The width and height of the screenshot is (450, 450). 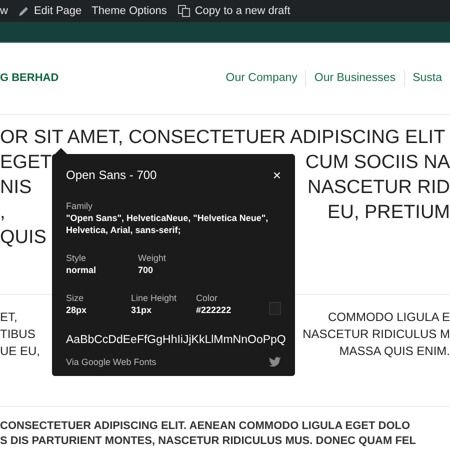 I want to click on field-label: Color, so click(x=207, y=298).